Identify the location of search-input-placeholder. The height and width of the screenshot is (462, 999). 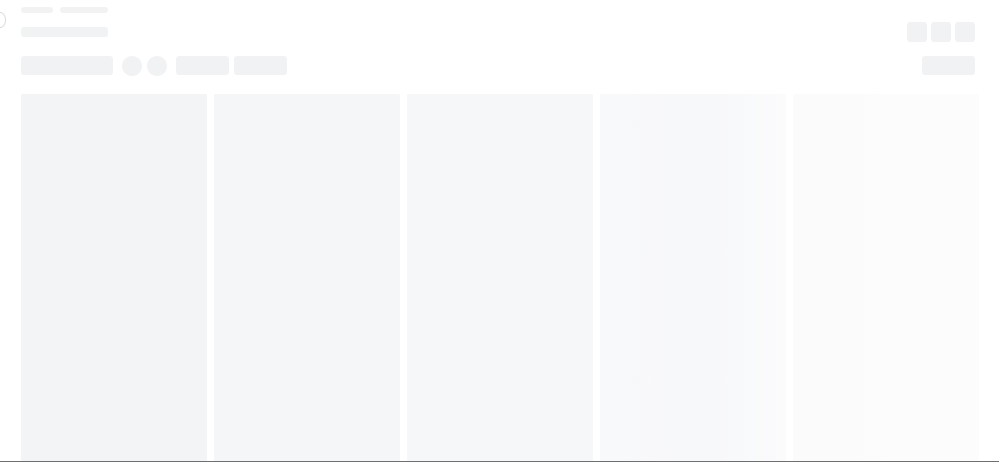
(67, 65).